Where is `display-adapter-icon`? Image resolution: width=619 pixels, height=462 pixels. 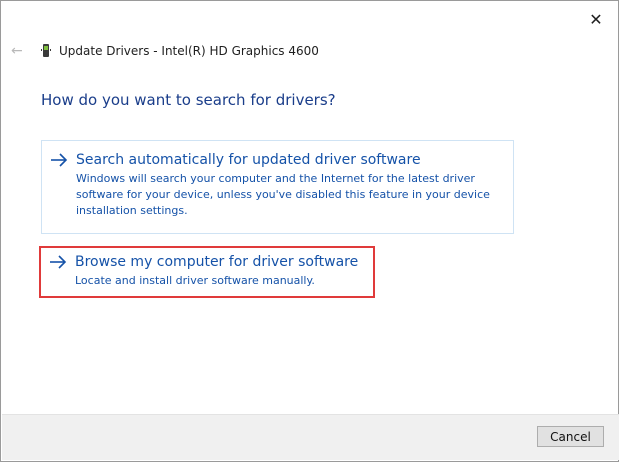 display-adapter-icon is located at coordinates (46, 51).